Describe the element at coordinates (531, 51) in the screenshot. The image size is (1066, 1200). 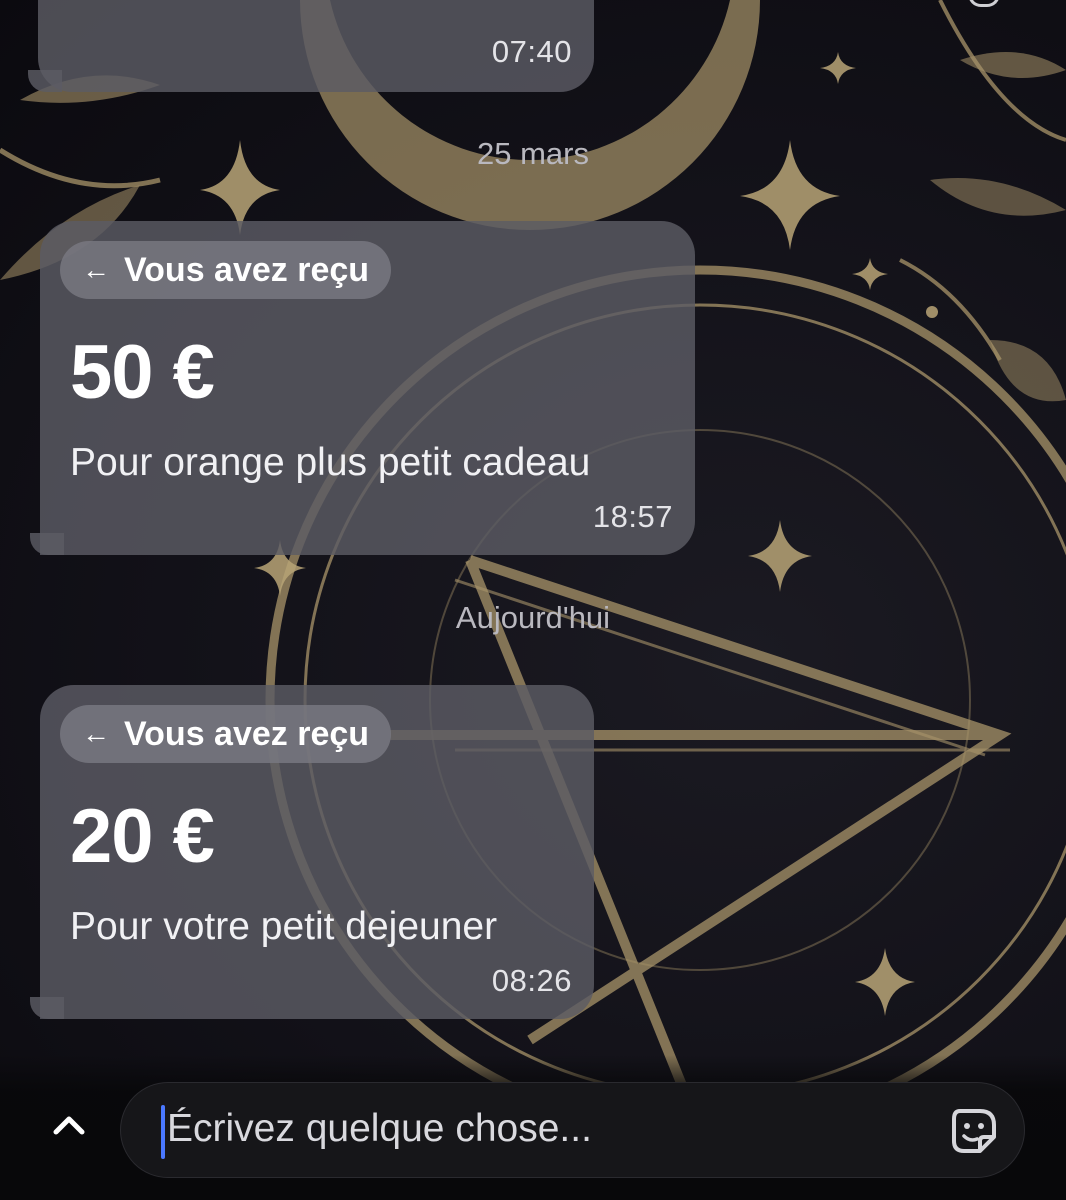
I see `message-time: 07:40` at that location.